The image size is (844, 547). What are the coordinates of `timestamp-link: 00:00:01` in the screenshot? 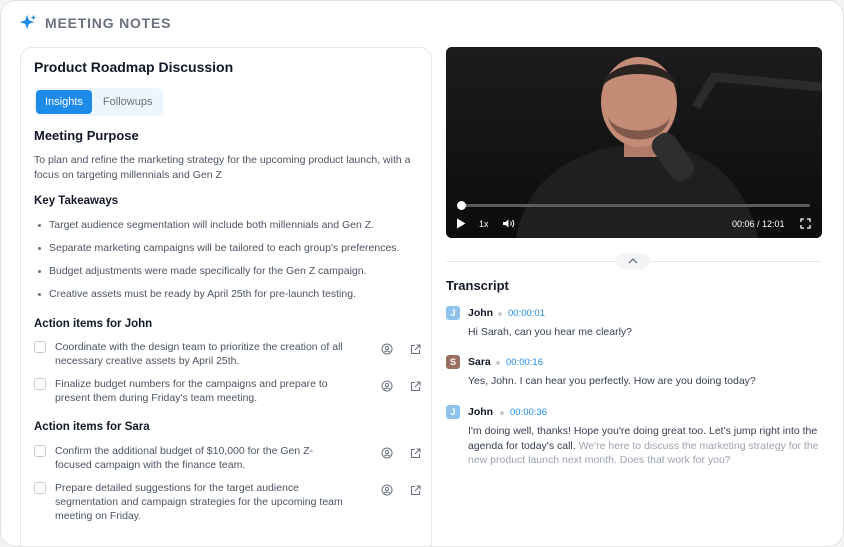 It's located at (526, 313).